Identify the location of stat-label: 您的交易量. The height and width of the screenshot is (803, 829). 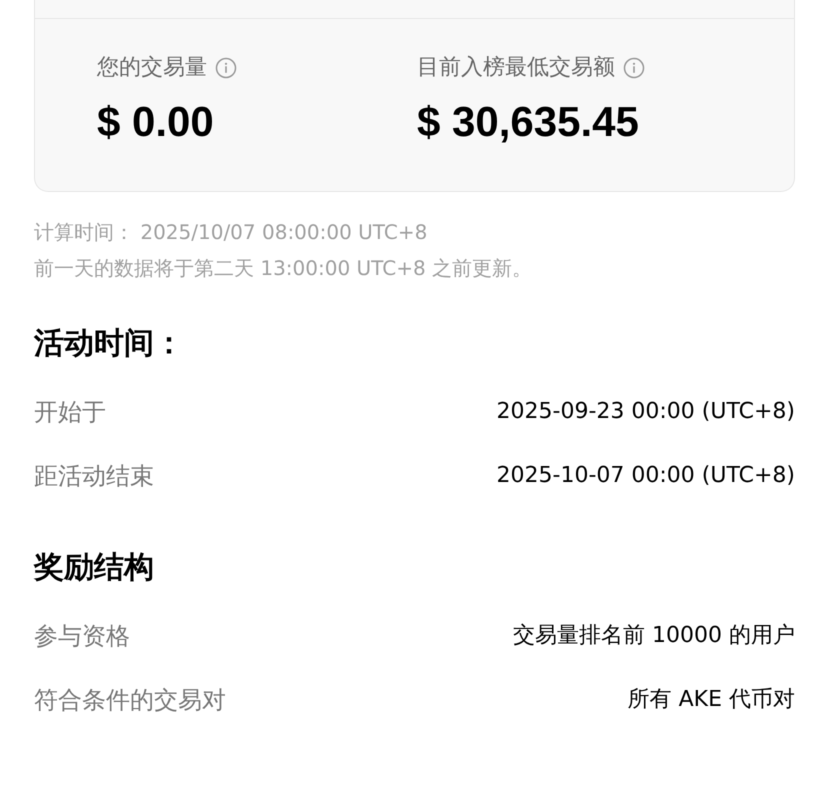
(152, 68).